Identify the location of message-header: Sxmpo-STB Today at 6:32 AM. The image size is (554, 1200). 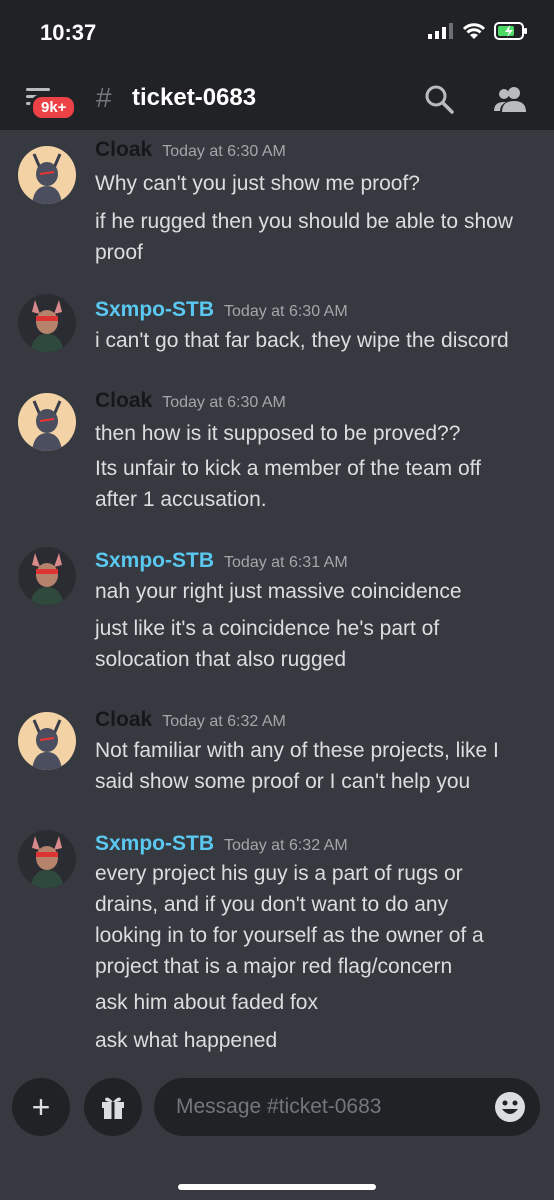
(221, 844).